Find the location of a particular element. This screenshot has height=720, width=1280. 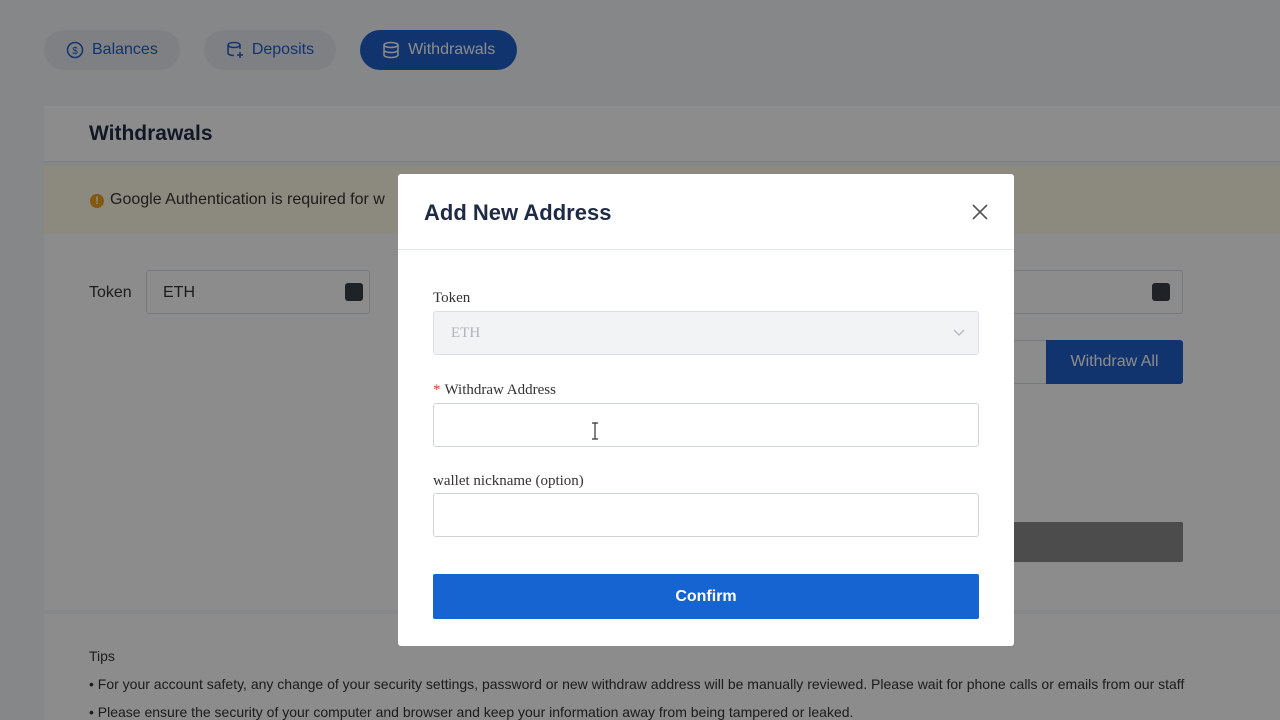

close-icon is located at coordinates (980, 212).